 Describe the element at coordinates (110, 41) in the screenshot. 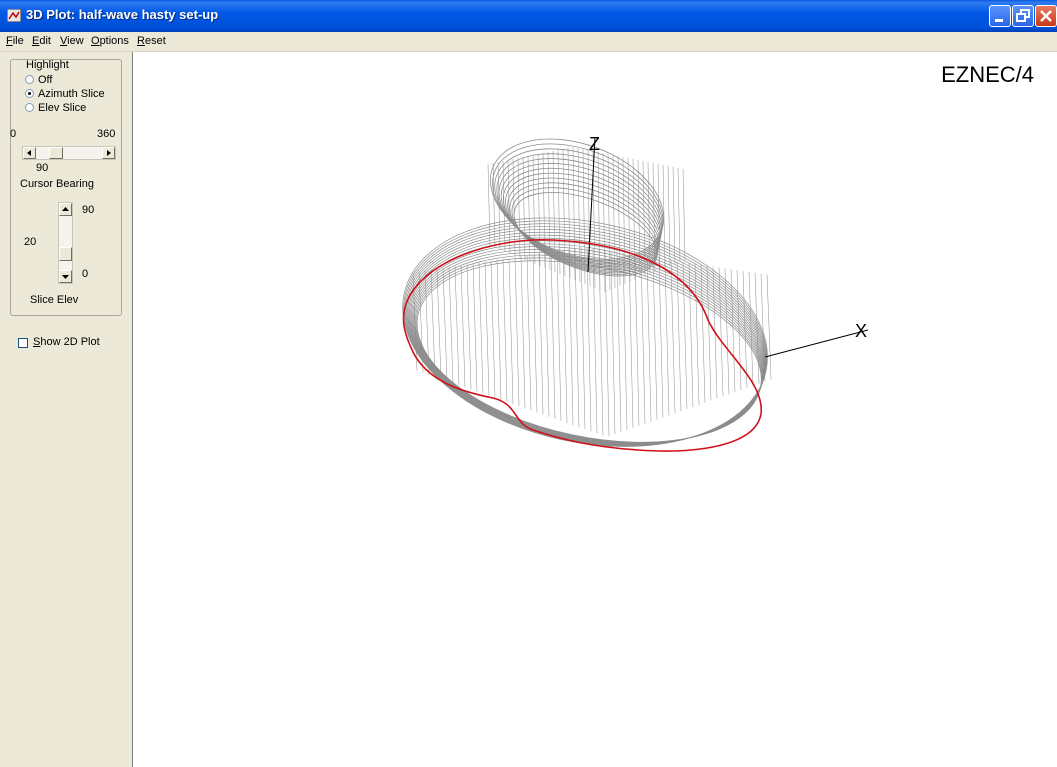

I see `menu-options: Options` at that location.